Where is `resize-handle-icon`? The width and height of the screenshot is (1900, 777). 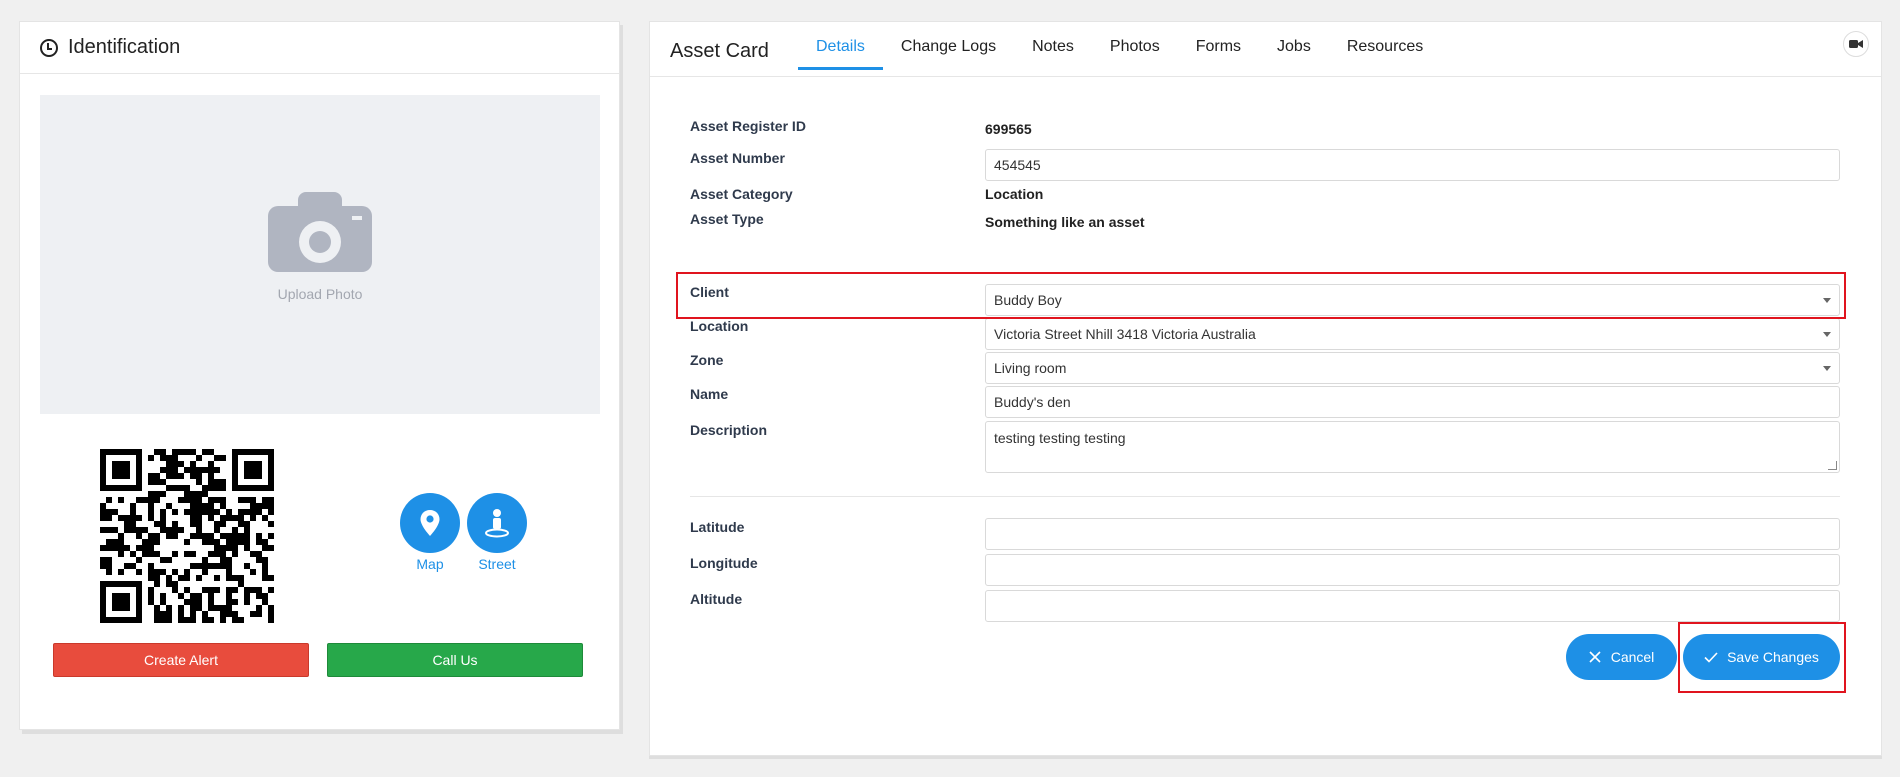 resize-handle-icon is located at coordinates (1832, 465).